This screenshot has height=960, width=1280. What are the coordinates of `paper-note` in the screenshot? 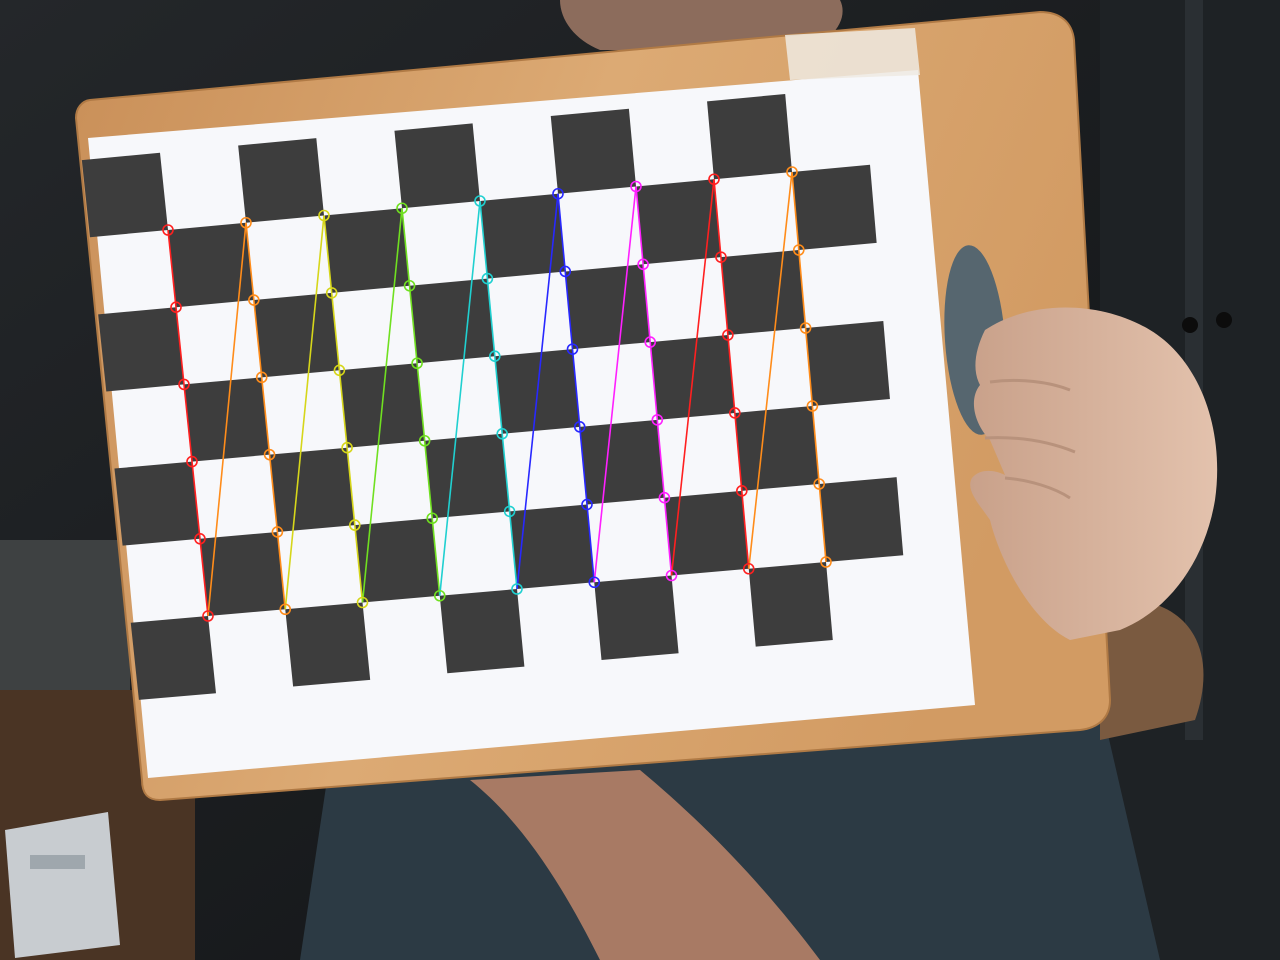 It's located at (62, 885).